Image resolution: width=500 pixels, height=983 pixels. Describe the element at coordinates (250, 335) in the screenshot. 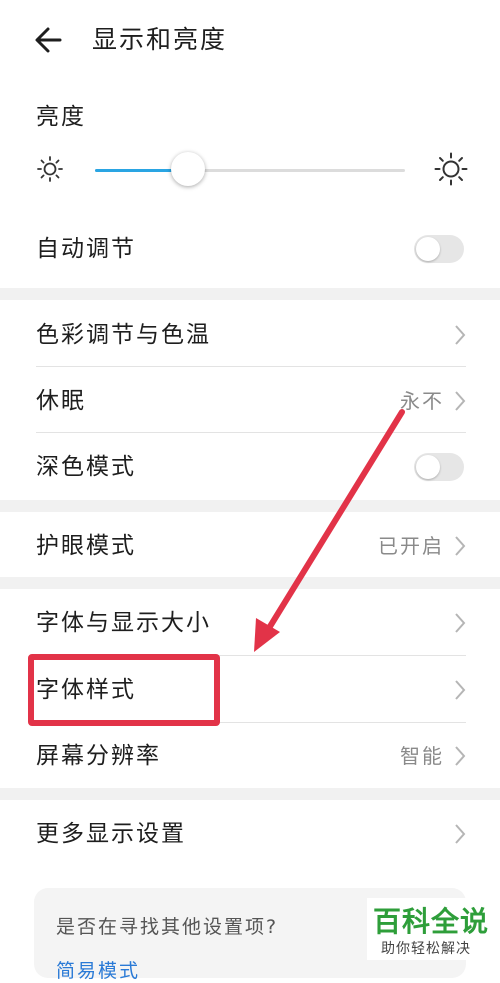

I see `color-temp-row: 色彩调节与色温` at that location.